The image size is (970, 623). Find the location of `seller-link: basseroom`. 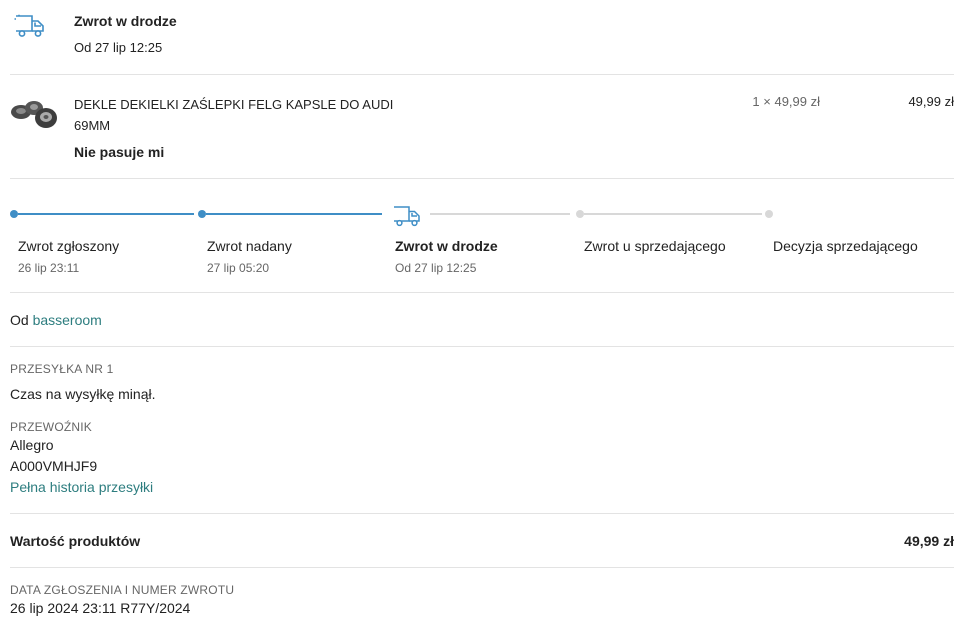

seller-link: basseroom is located at coordinates (67, 320).